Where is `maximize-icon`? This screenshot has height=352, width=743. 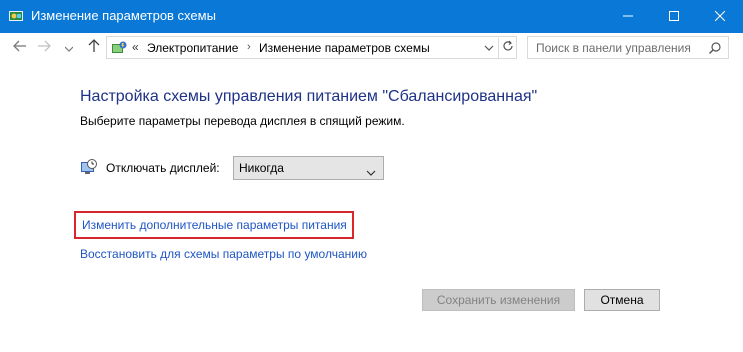 maximize-icon is located at coordinates (674, 17).